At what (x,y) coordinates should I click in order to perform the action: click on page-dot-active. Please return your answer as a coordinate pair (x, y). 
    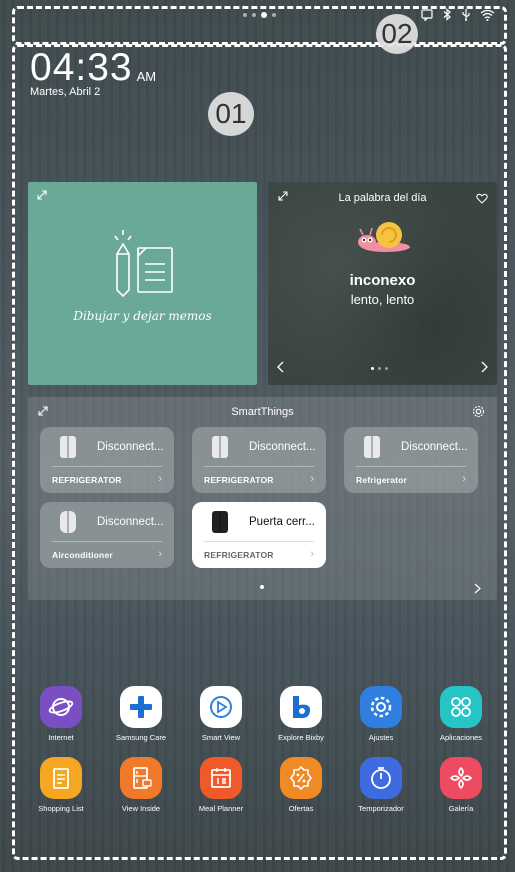
    Looking at the image, I should click on (264, 15).